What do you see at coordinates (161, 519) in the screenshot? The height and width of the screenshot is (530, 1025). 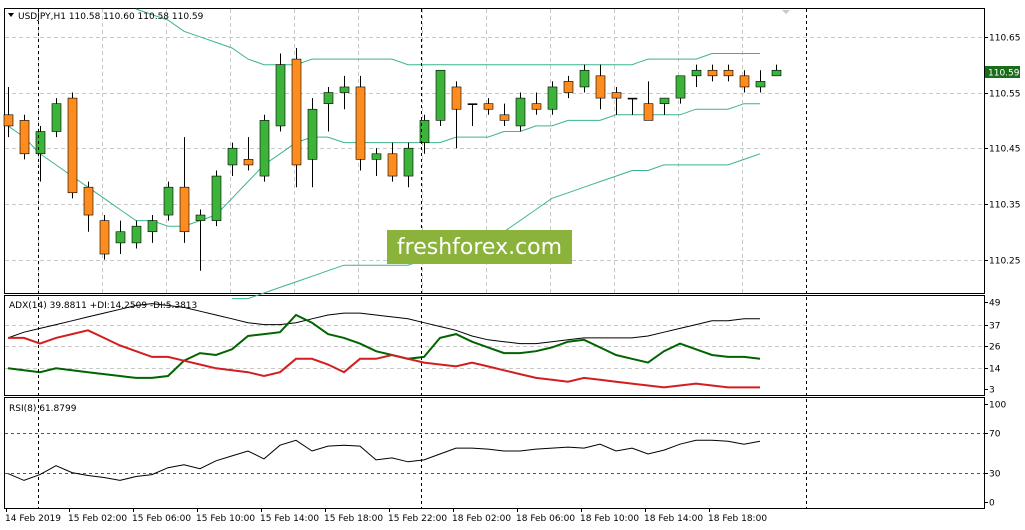 I see `time-axis-label: 15 Feb 06:00` at bounding box center [161, 519].